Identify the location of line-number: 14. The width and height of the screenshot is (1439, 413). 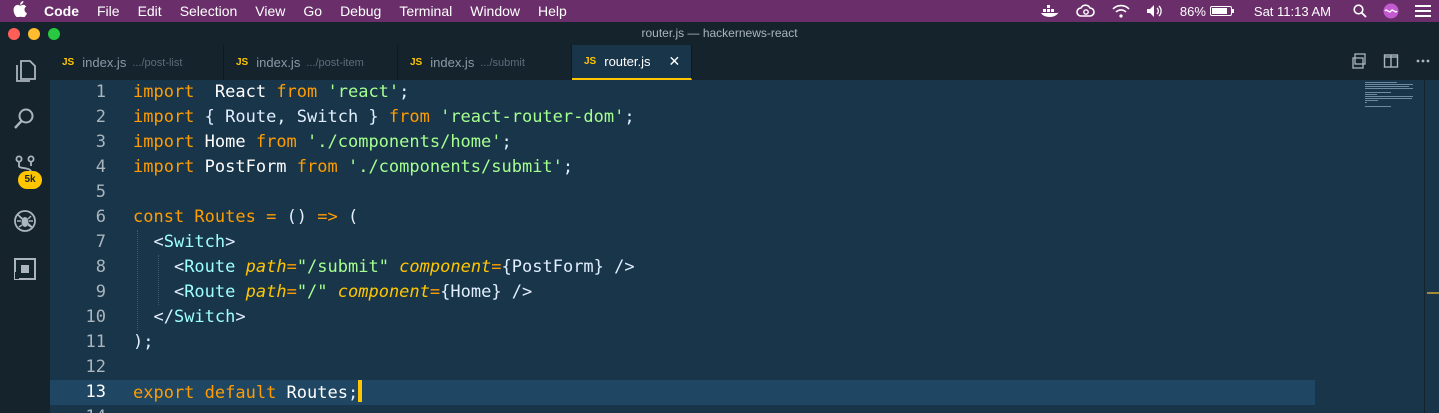
(78, 409).